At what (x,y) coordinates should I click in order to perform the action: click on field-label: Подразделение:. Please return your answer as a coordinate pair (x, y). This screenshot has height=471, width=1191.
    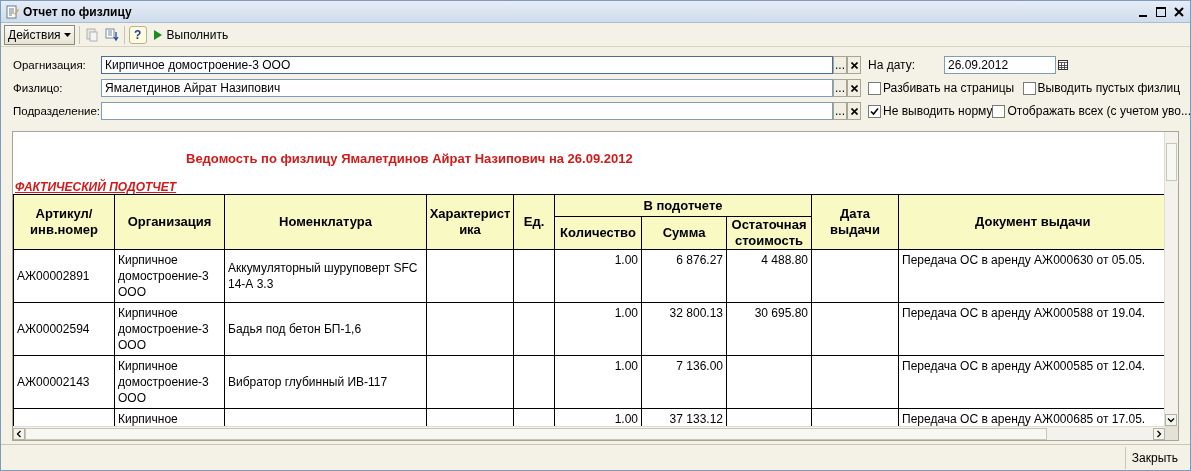
    Looking at the image, I should click on (57, 111).